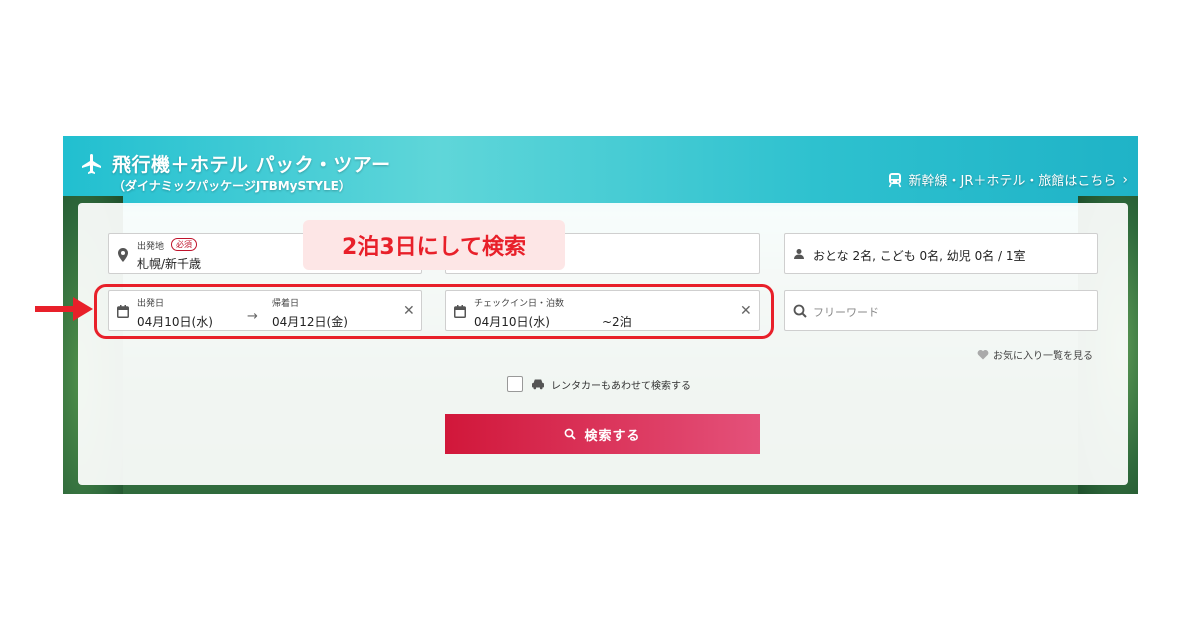 This screenshot has width=1200, height=630. Describe the element at coordinates (919, 256) in the screenshot. I see `travelers-value: おとな 2名, こども 0名, 幼児 0名 / 1室` at that location.